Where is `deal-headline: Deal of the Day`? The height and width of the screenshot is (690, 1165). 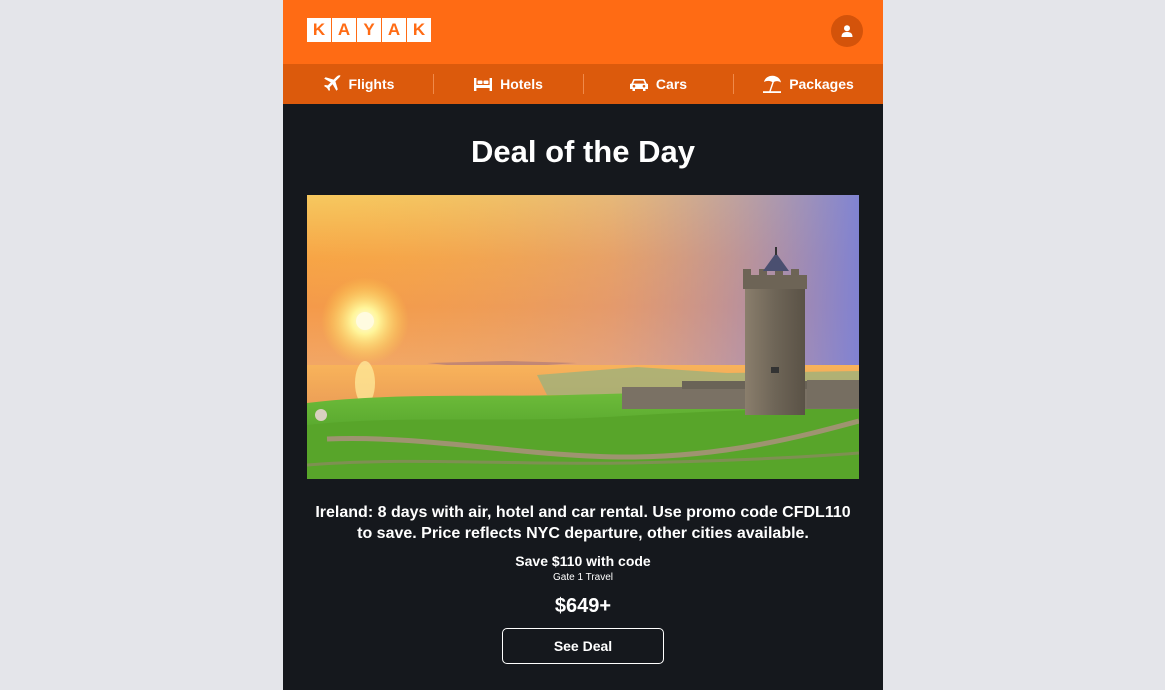
deal-headline: Deal of the Day is located at coordinates (583, 151).